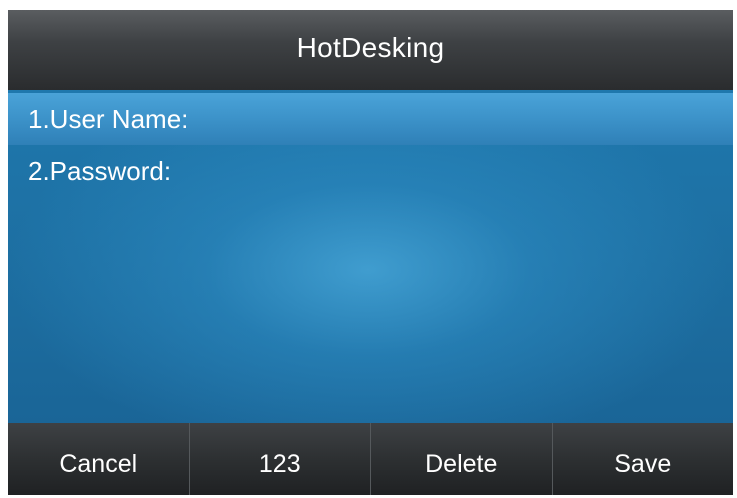 Image resolution: width=737 pixels, height=498 pixels. I want to click on save-softkey: Save, so click(643, 459).